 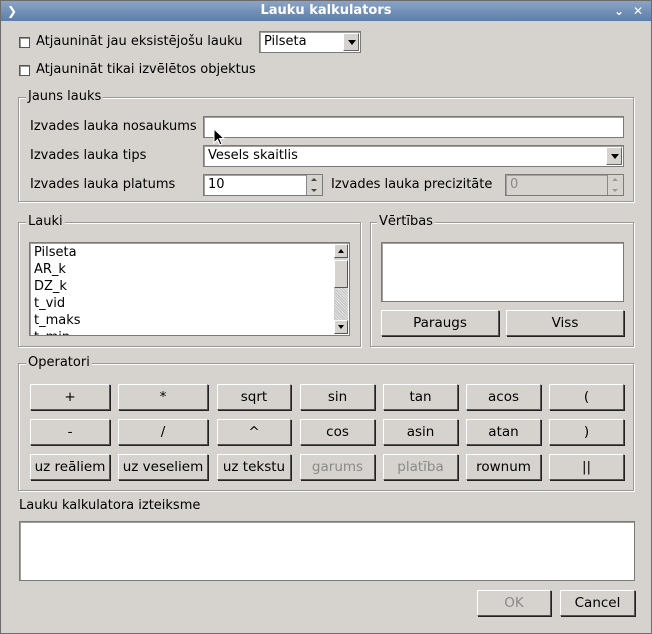 I want to click on operator-button: (, so click(x=586, y=397).